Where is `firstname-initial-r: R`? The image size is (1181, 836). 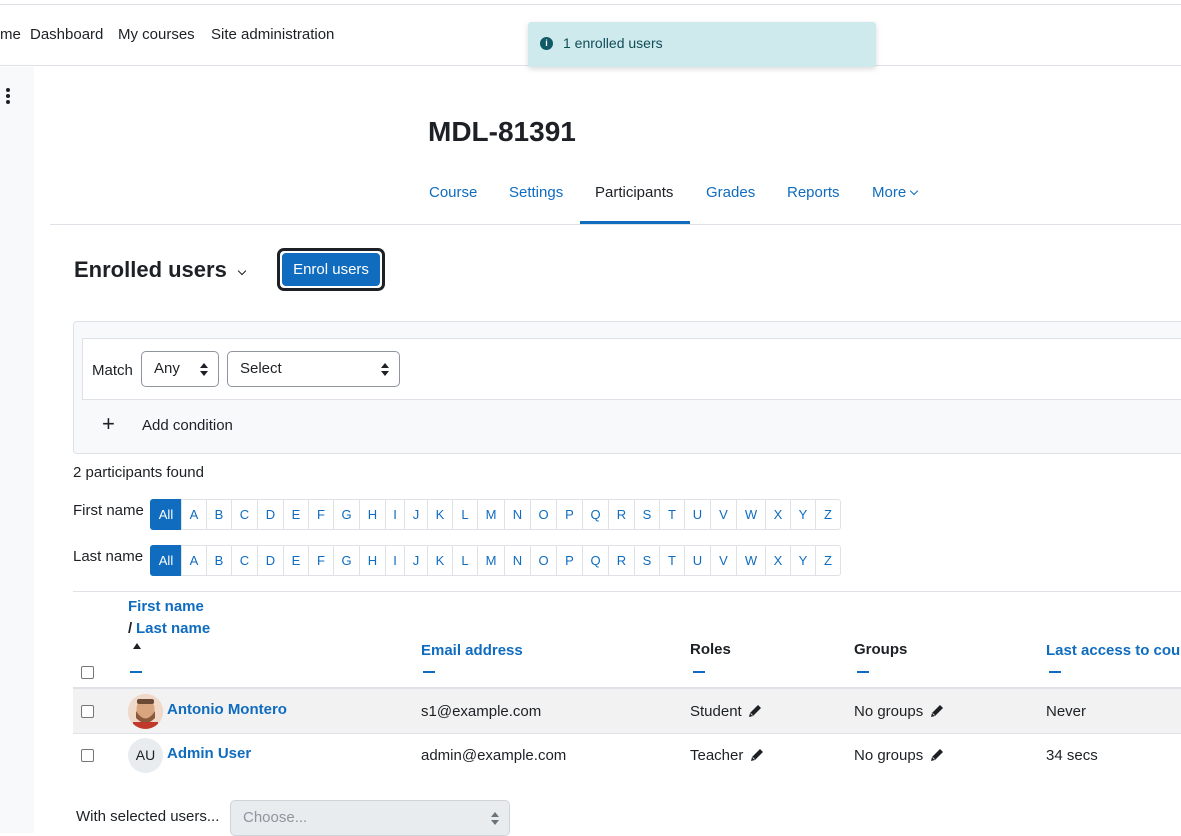
firstname-initial-r: R is located at coordinates (621, 514).